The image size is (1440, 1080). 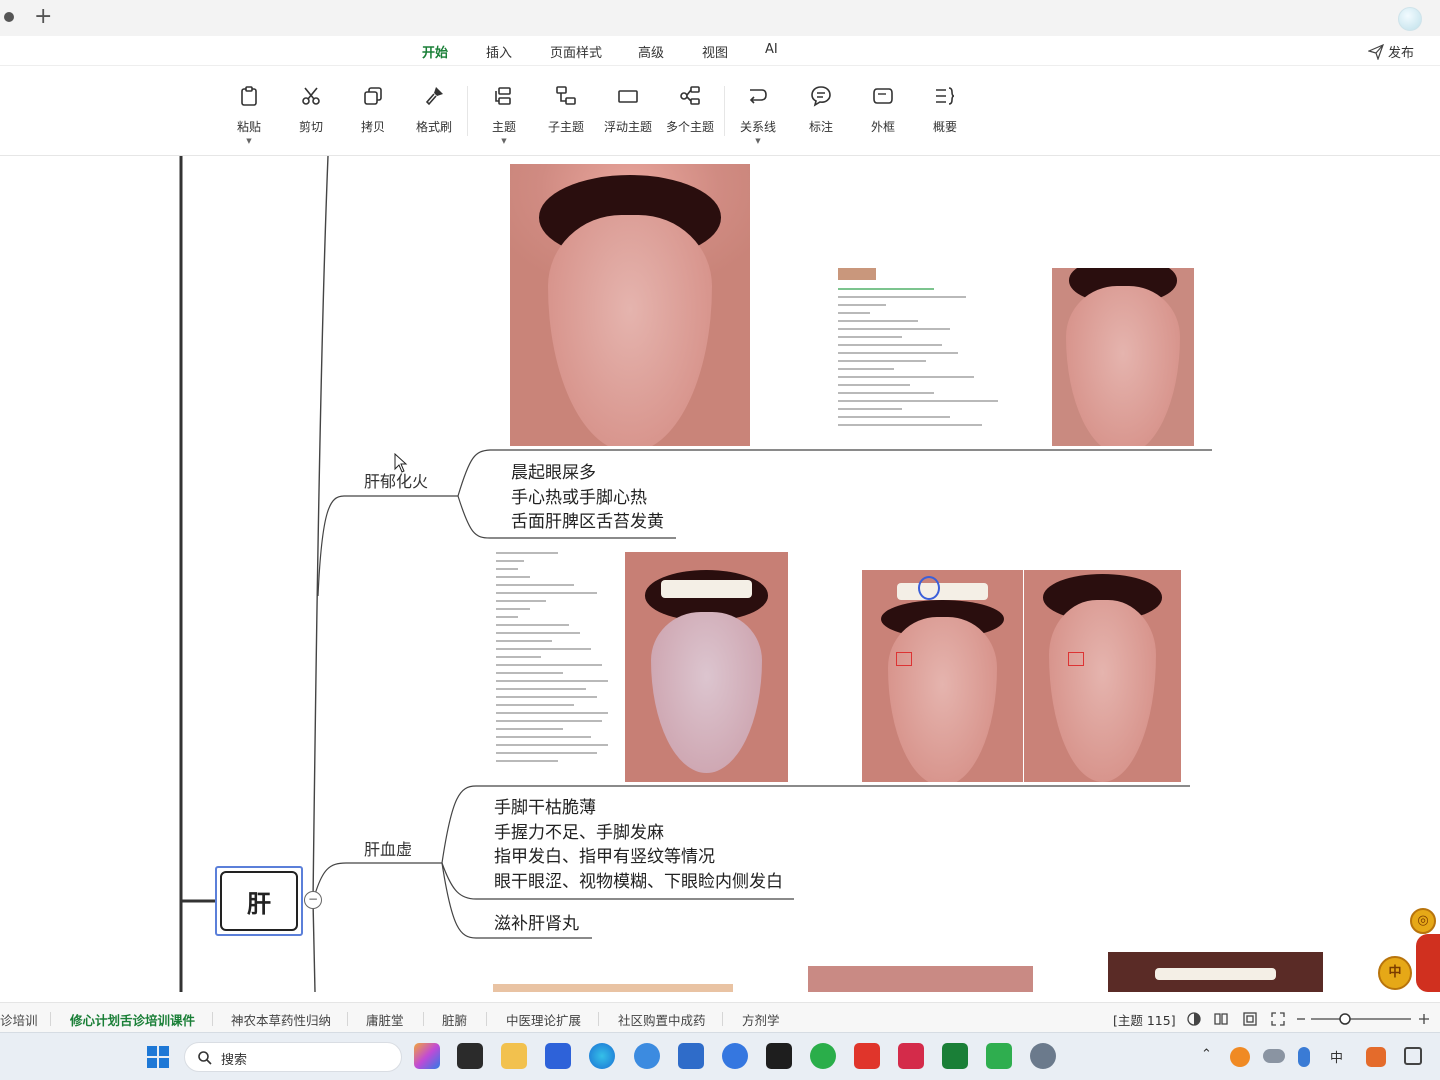 What do you see at coordinates (576, 51) in the screenshot?
I see `tab-page-style: 页面样式` at bounding box center [576, 51].